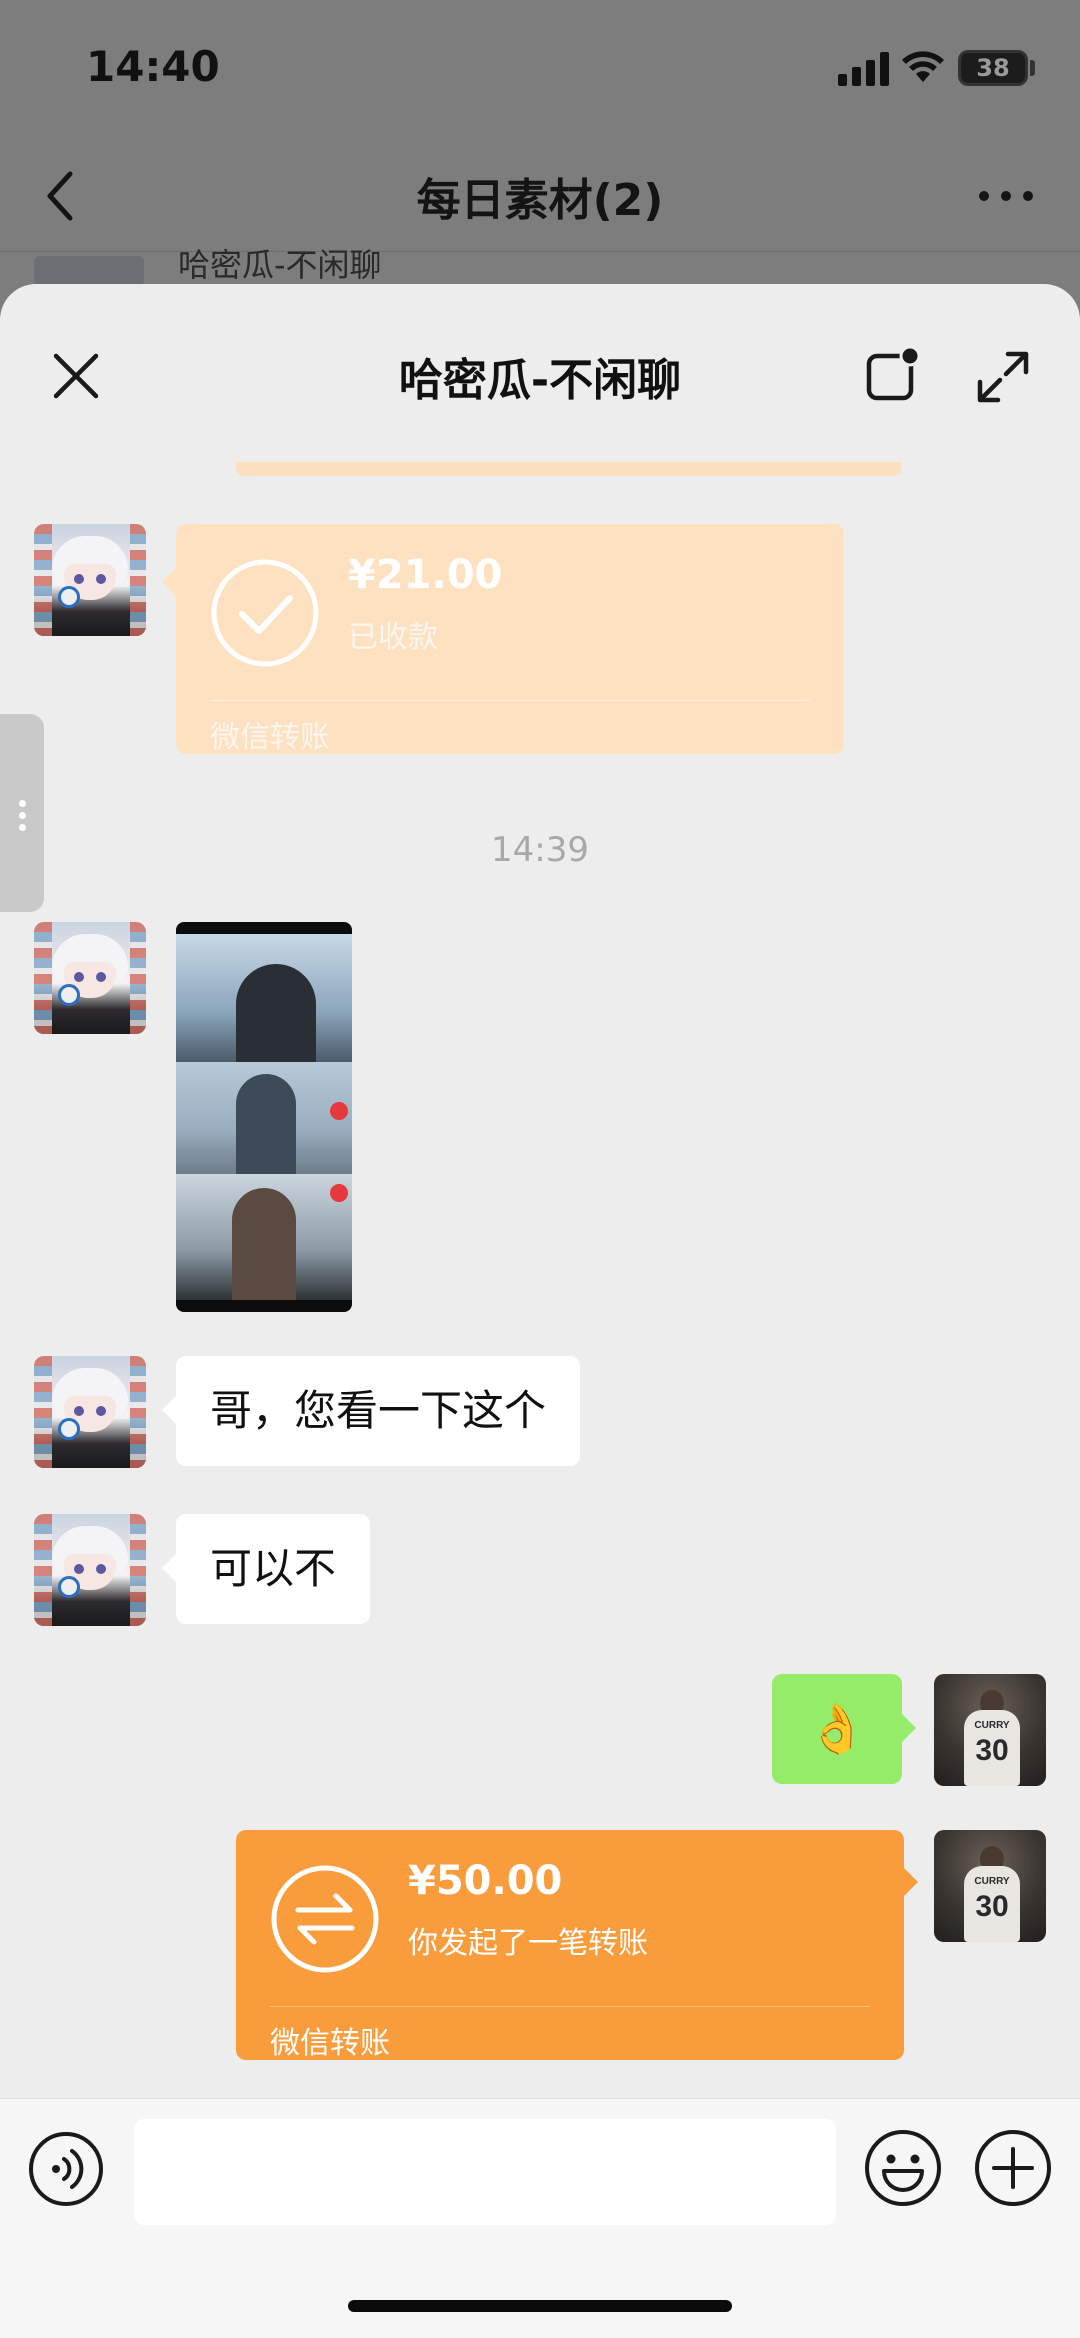 Image resolution: width=1080 pixels, height=2338 pixels. Describe the element at coordinates (540, 2306) in the screenshot. I see `home-indicator` at that location.